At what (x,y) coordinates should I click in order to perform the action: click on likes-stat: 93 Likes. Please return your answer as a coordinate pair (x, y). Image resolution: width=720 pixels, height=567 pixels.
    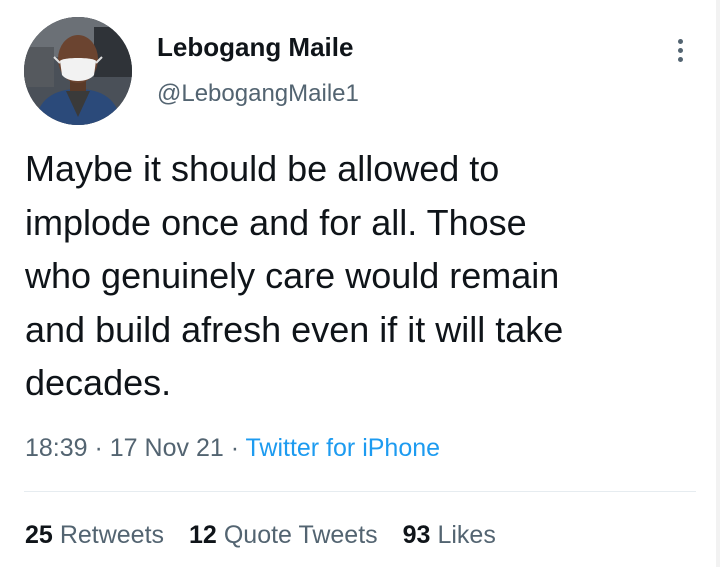
    Looking at the image, I should click on (449, 535).